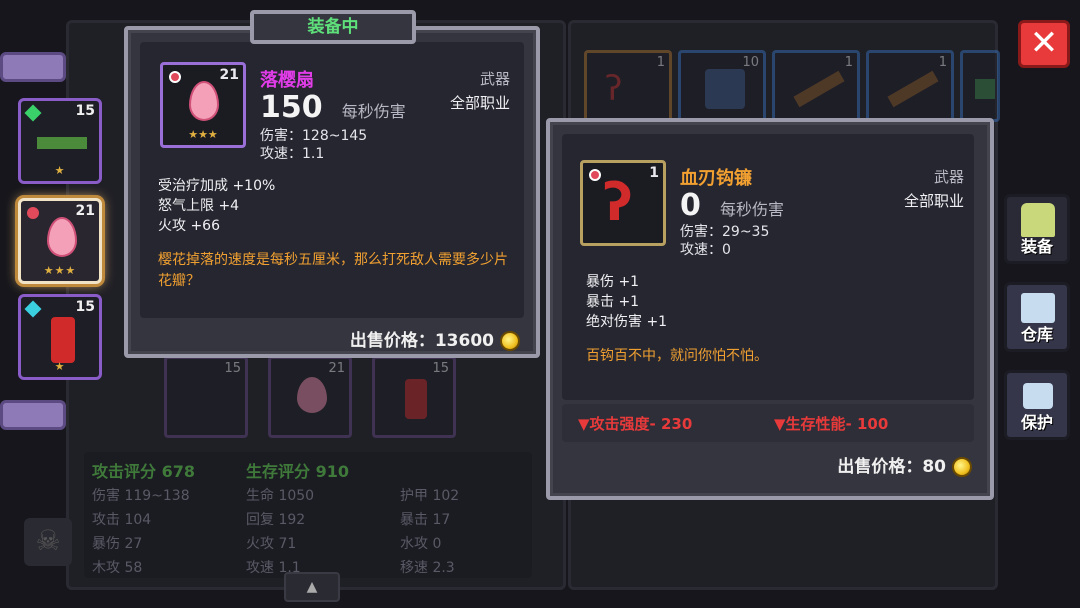 This screenshot has width=1080, height=608. What do you see at coordinates (333, 270) in the screenshot?
I see `flavor-text: 樱花掉落的速度是每秒五厘米，那么打死敌人需要多少片花瓣？` at bounding box center [333, 270].